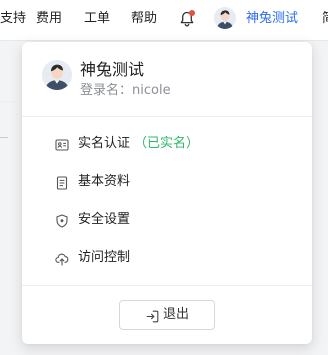  I want to click on nav-help: 帮助, so click(144, 19).